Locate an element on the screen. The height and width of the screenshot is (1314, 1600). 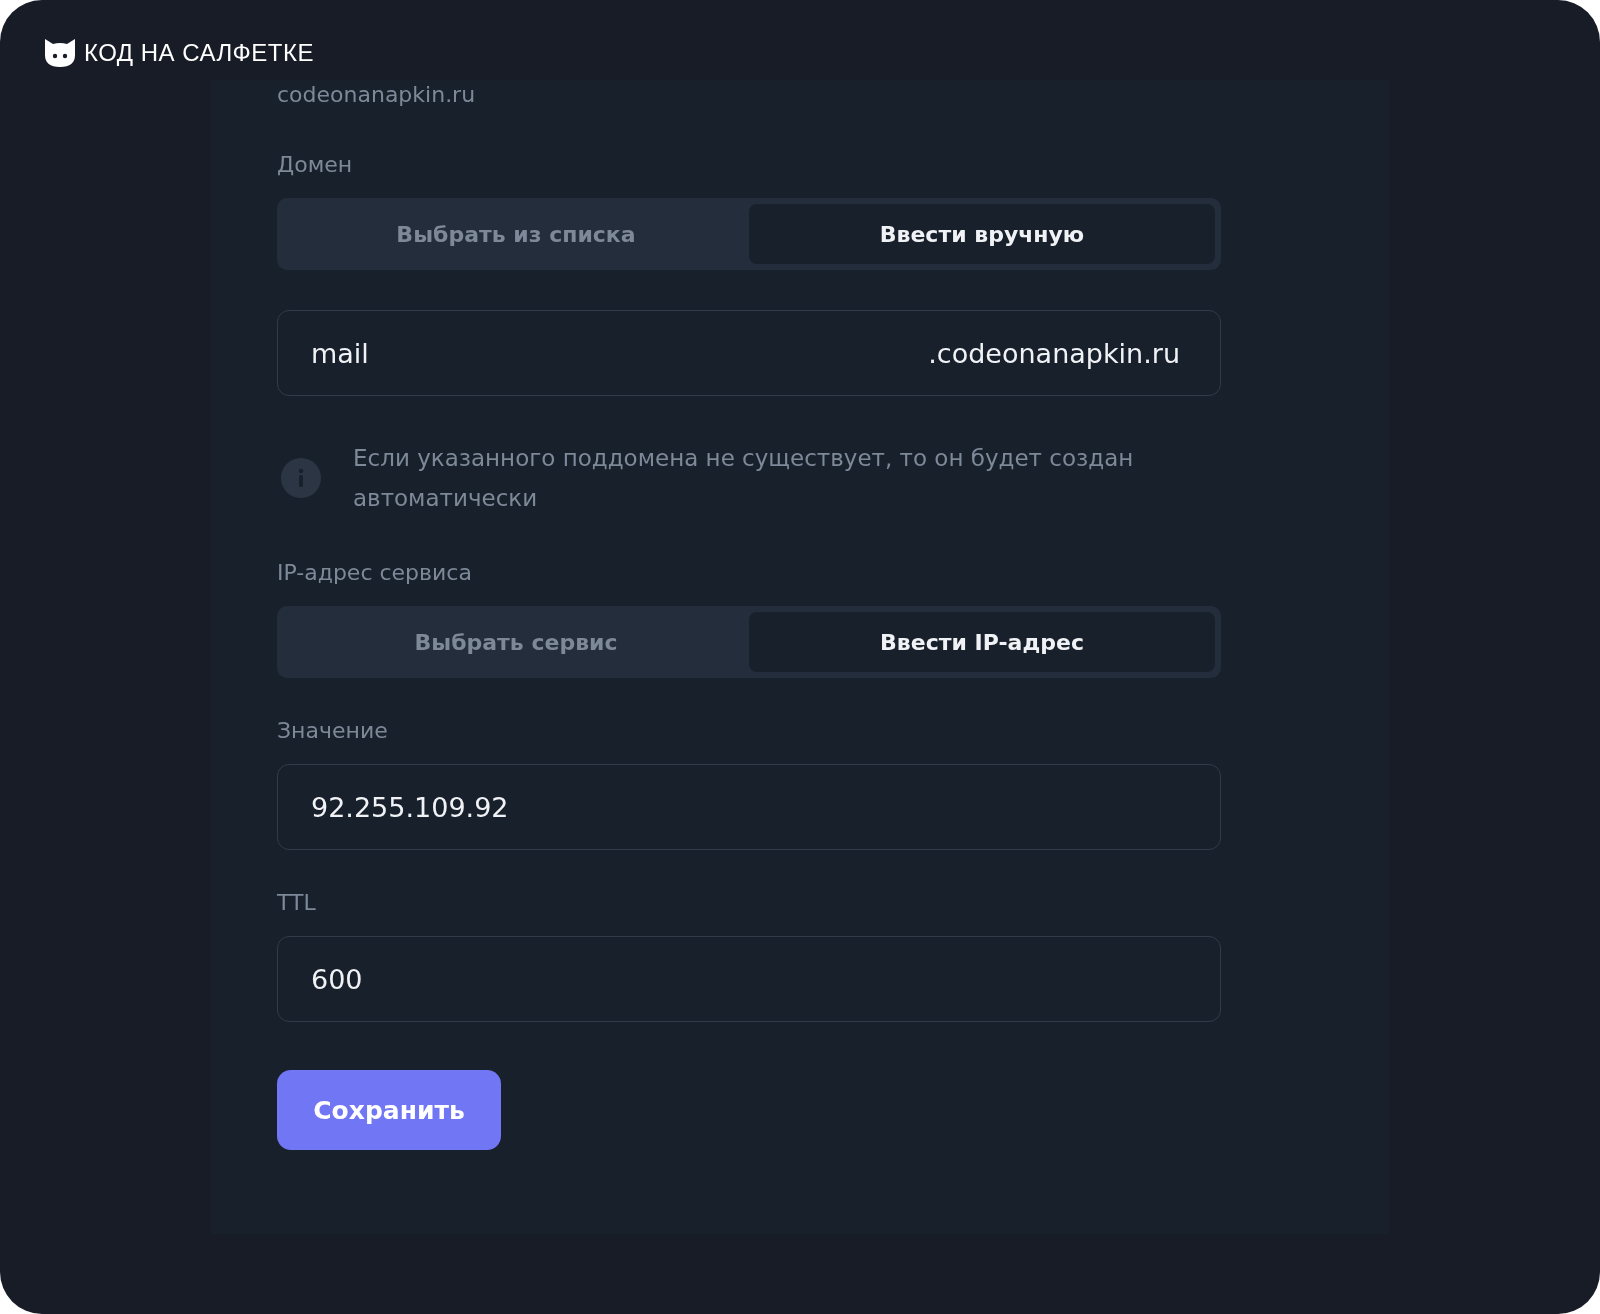
field-label: Значение is located at coordinates (333, 731).